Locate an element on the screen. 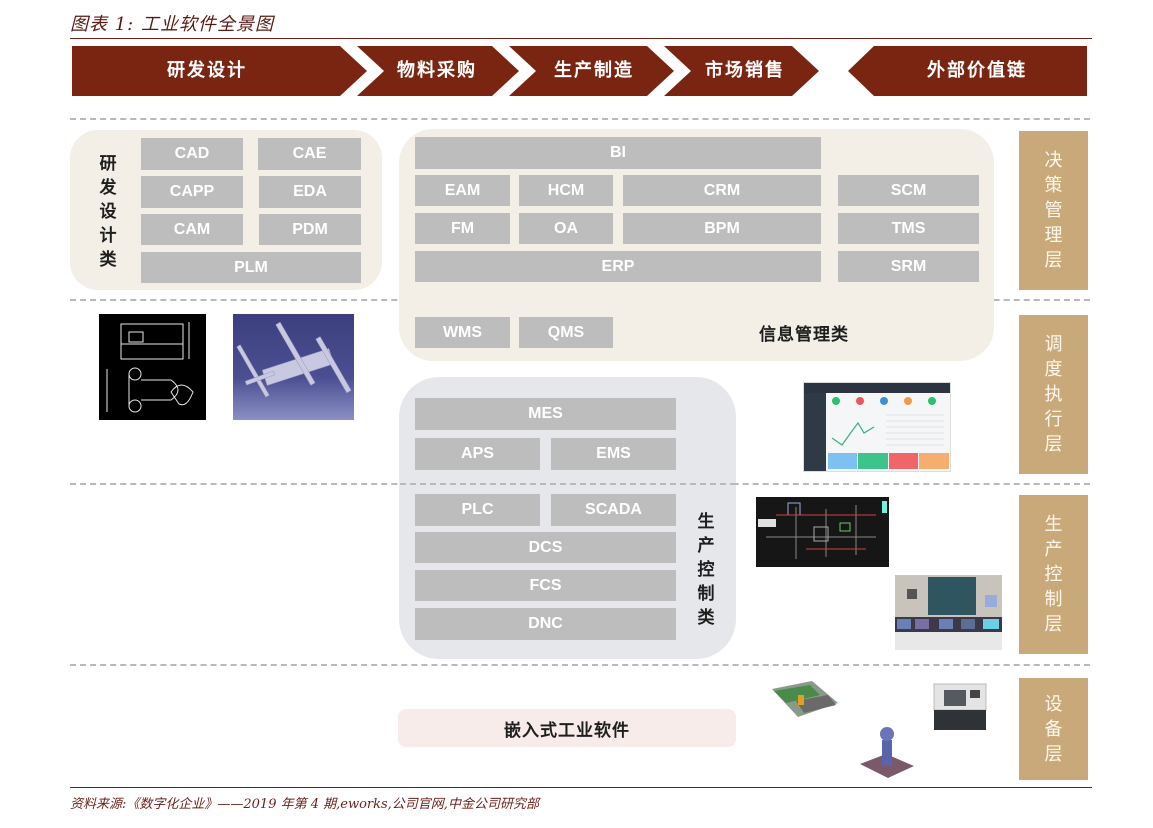 The image size is (1153, 828). chain-stage-rd: 研发设计 is located at coordinates (207, 70).